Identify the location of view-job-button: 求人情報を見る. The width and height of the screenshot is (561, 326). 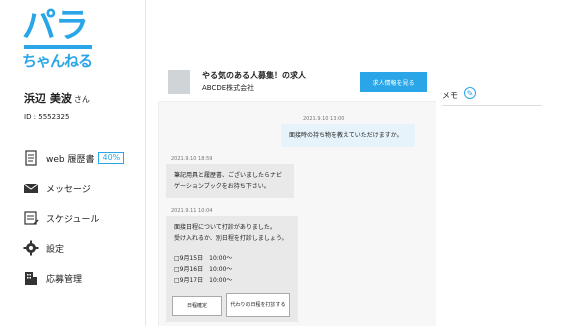
(393, 82).